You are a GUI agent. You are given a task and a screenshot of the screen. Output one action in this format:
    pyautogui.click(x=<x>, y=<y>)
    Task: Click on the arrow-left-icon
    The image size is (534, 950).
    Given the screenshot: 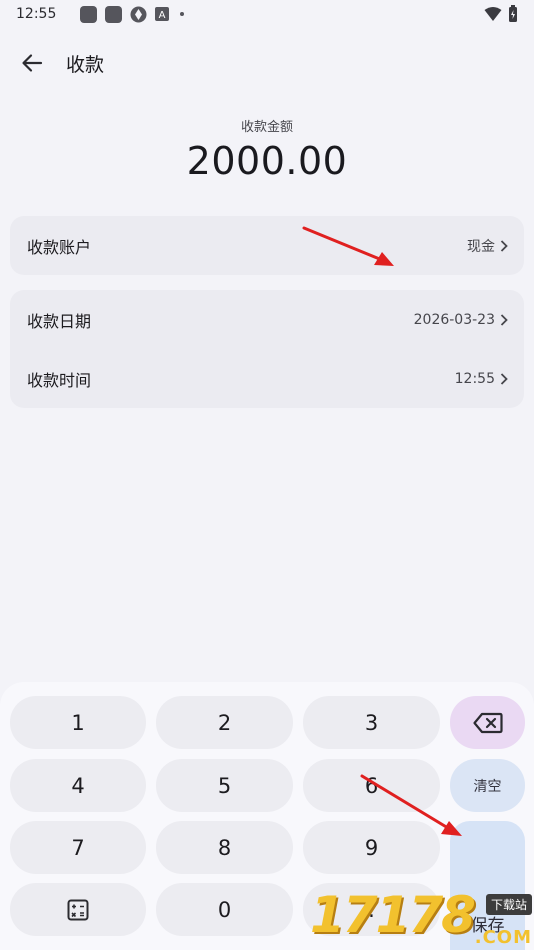 What is the action you would take?
    pyautogui.click(x=32, y=63)
    